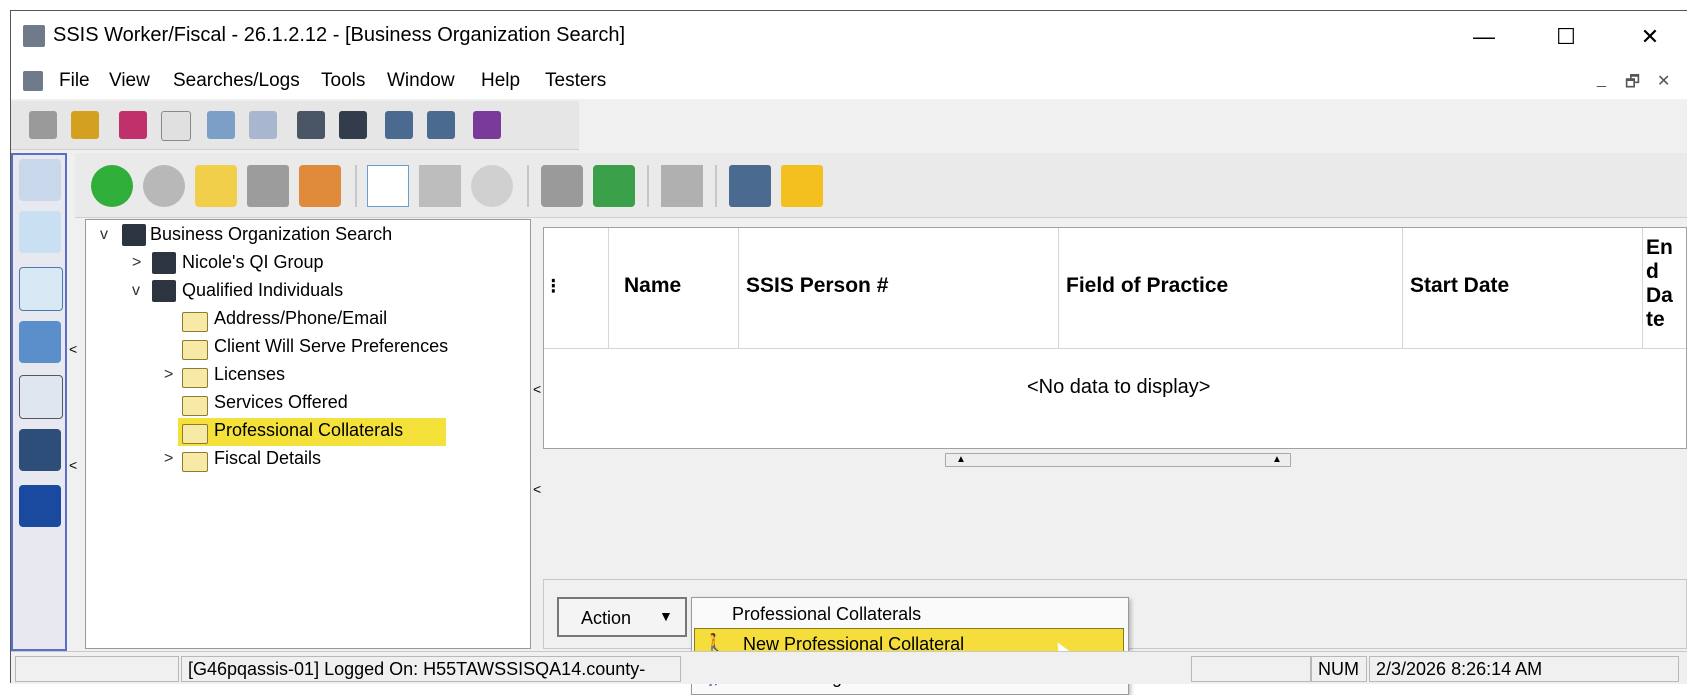 Image resolution: width=1688 pixels, height=695 pixels. Describe the element at coordinates (40, 506) in the screenshot. I see `minnesota-icon` at that location.